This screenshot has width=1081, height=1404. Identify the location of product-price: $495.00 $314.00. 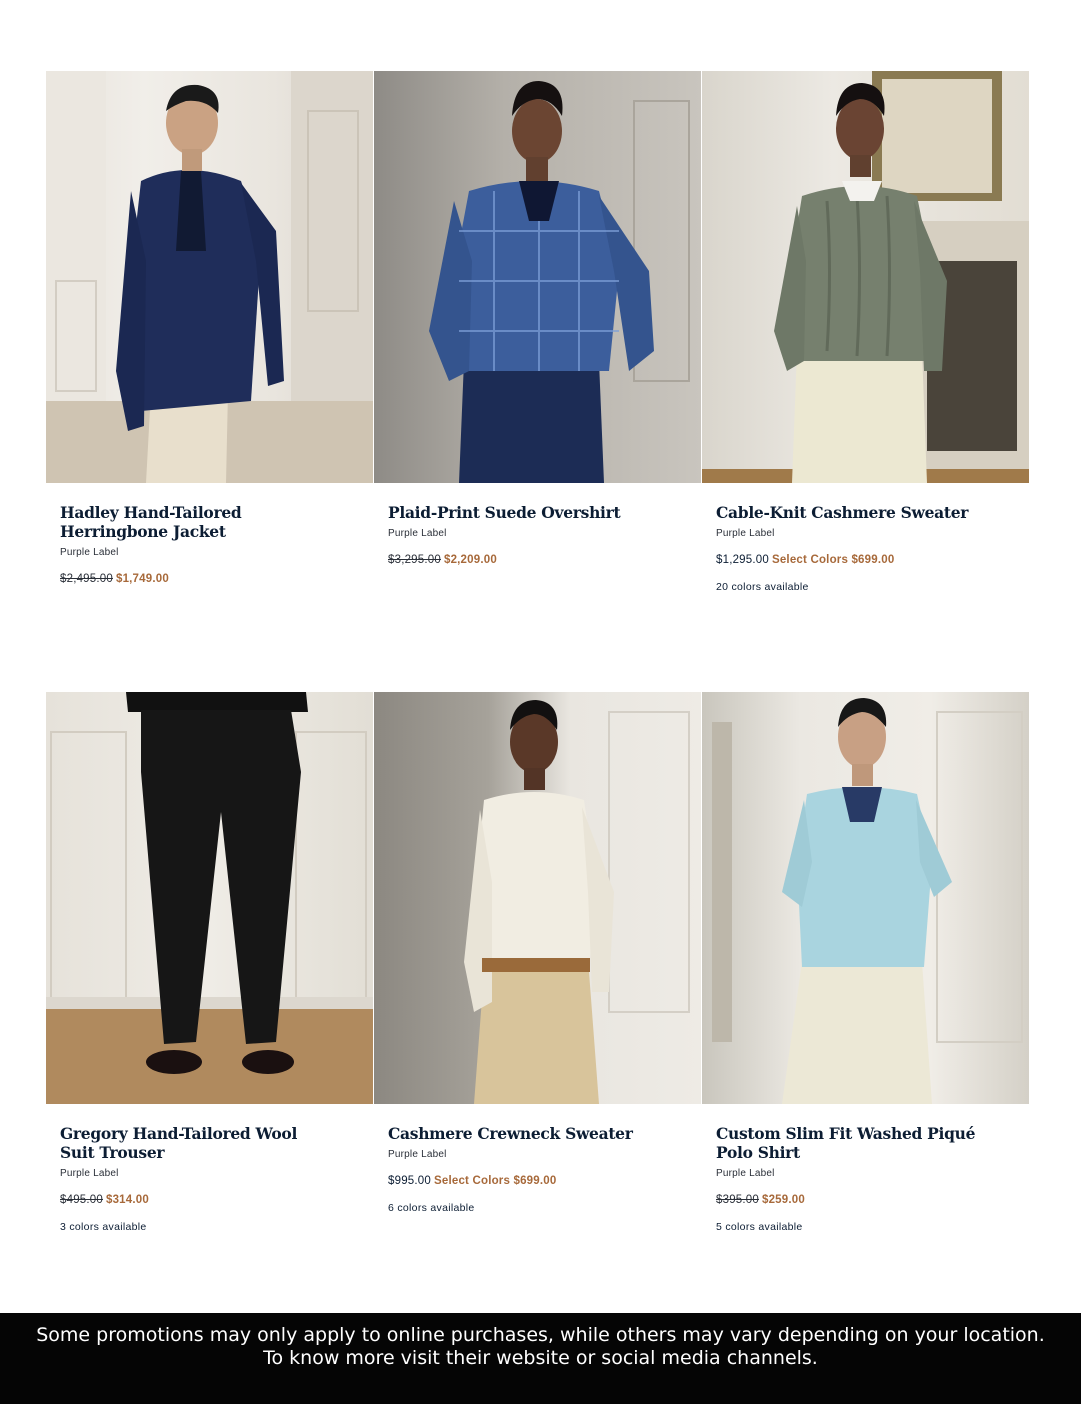
(209, 1200).